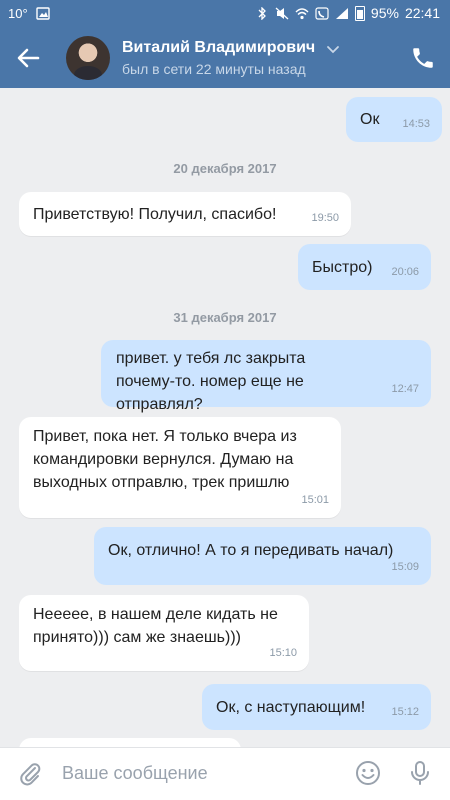  What do you see at coordinates (218, 48) in the screenshot?
I see `contact-name: Виталий Владимирович` at bounding box center [218, 48].